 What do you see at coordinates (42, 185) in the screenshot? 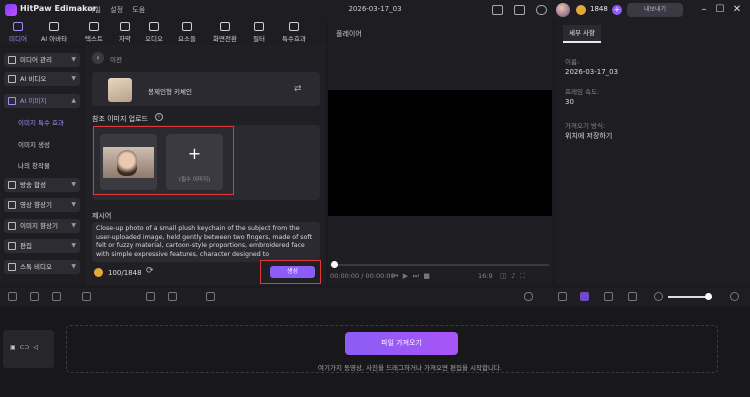
I see `sidebar-item-broadcast: 방송 합성 ▼` at bounding box center [42, 185].